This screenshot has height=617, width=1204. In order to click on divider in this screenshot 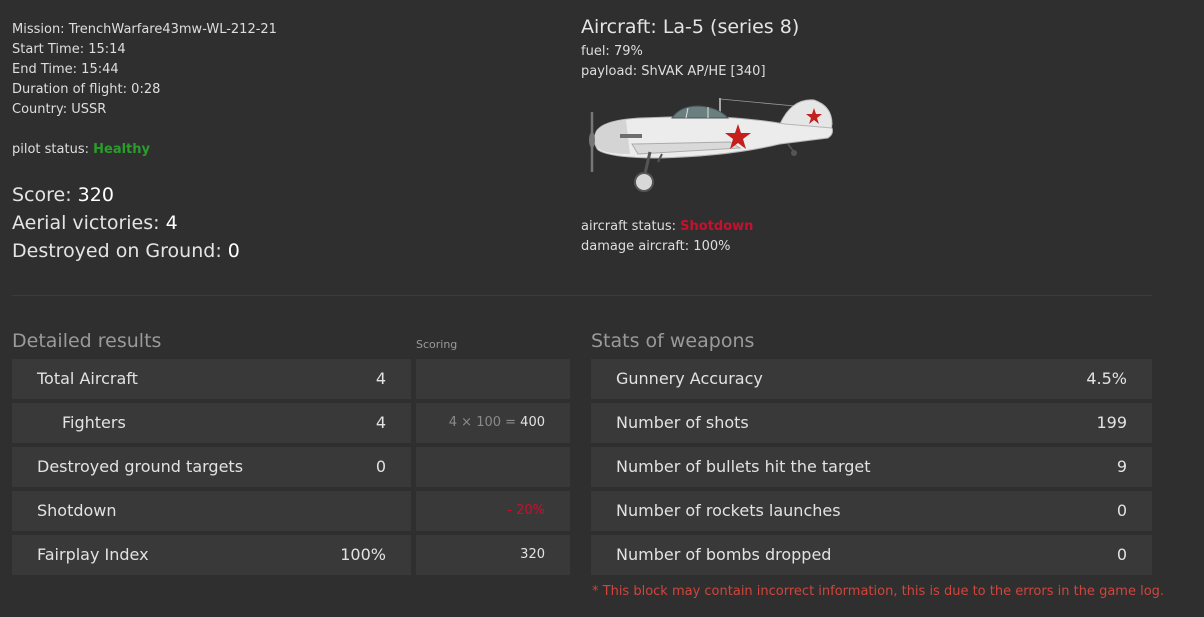, I will do `click(582, 295)`.